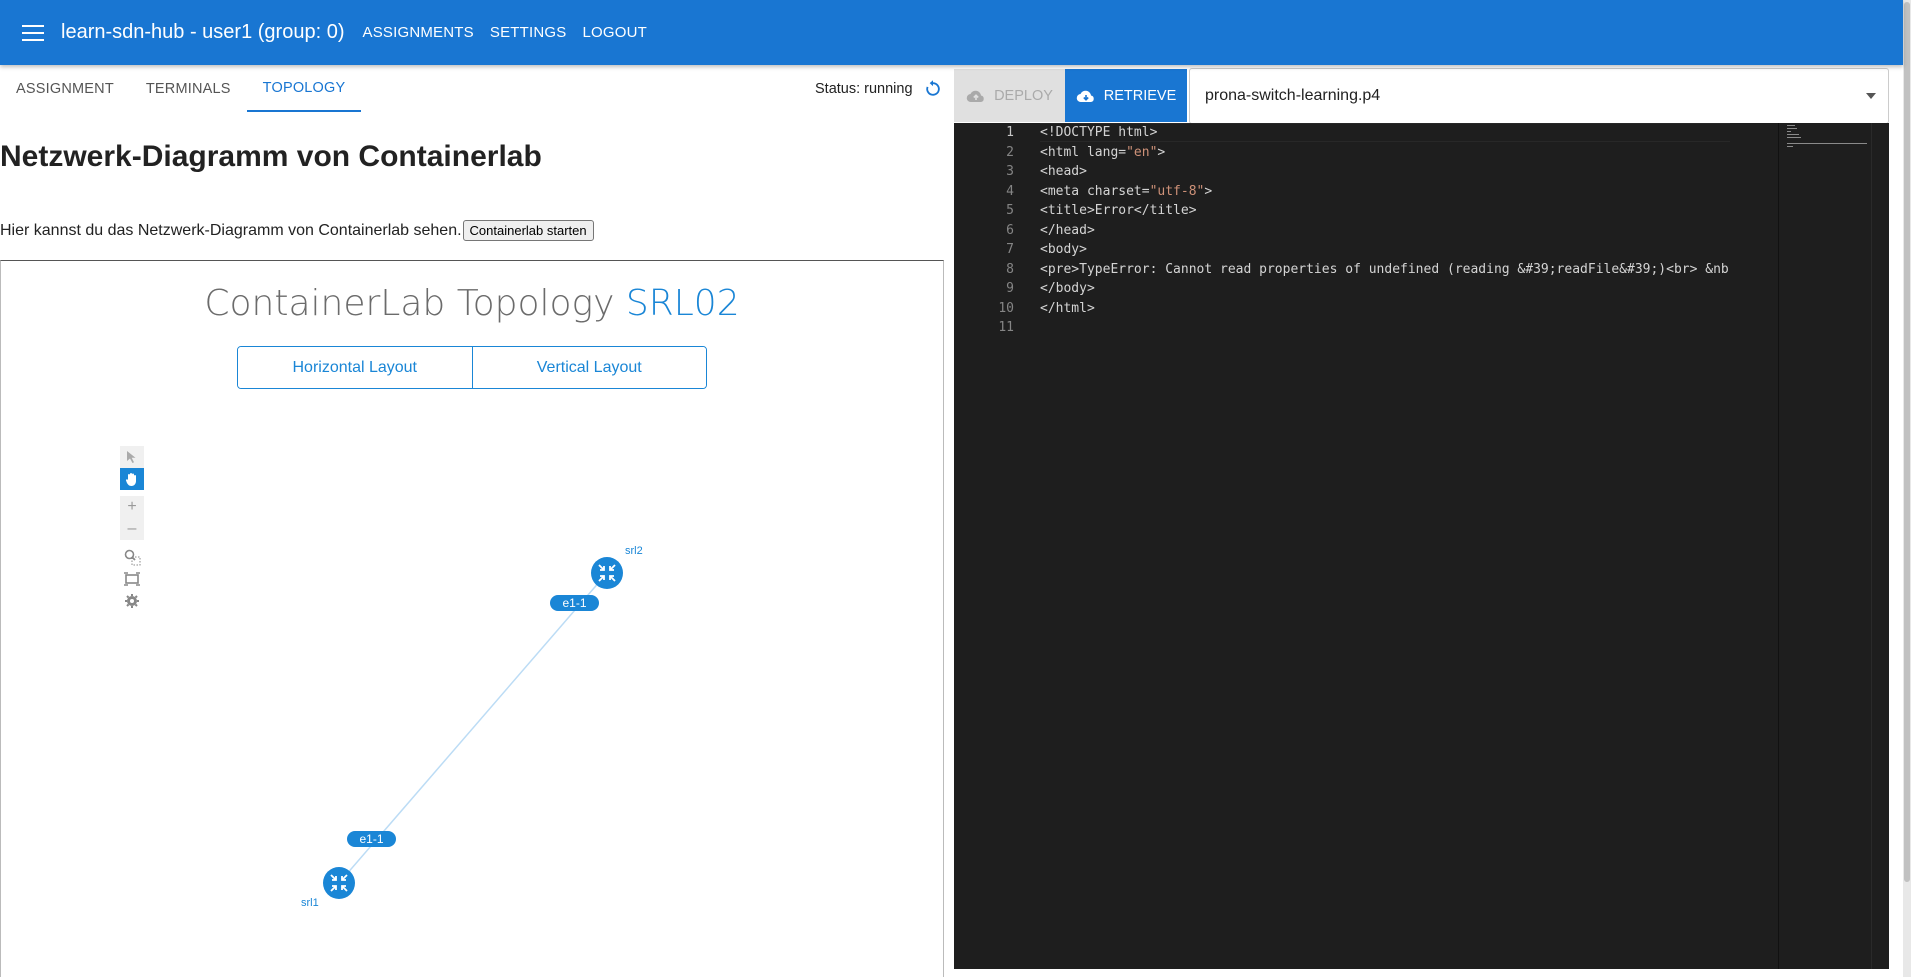 This screenshot has height=977, width=1911. Describe the element at coordinates (132, 479) in the screenshot. I see `pan-hand-icon` at that location.